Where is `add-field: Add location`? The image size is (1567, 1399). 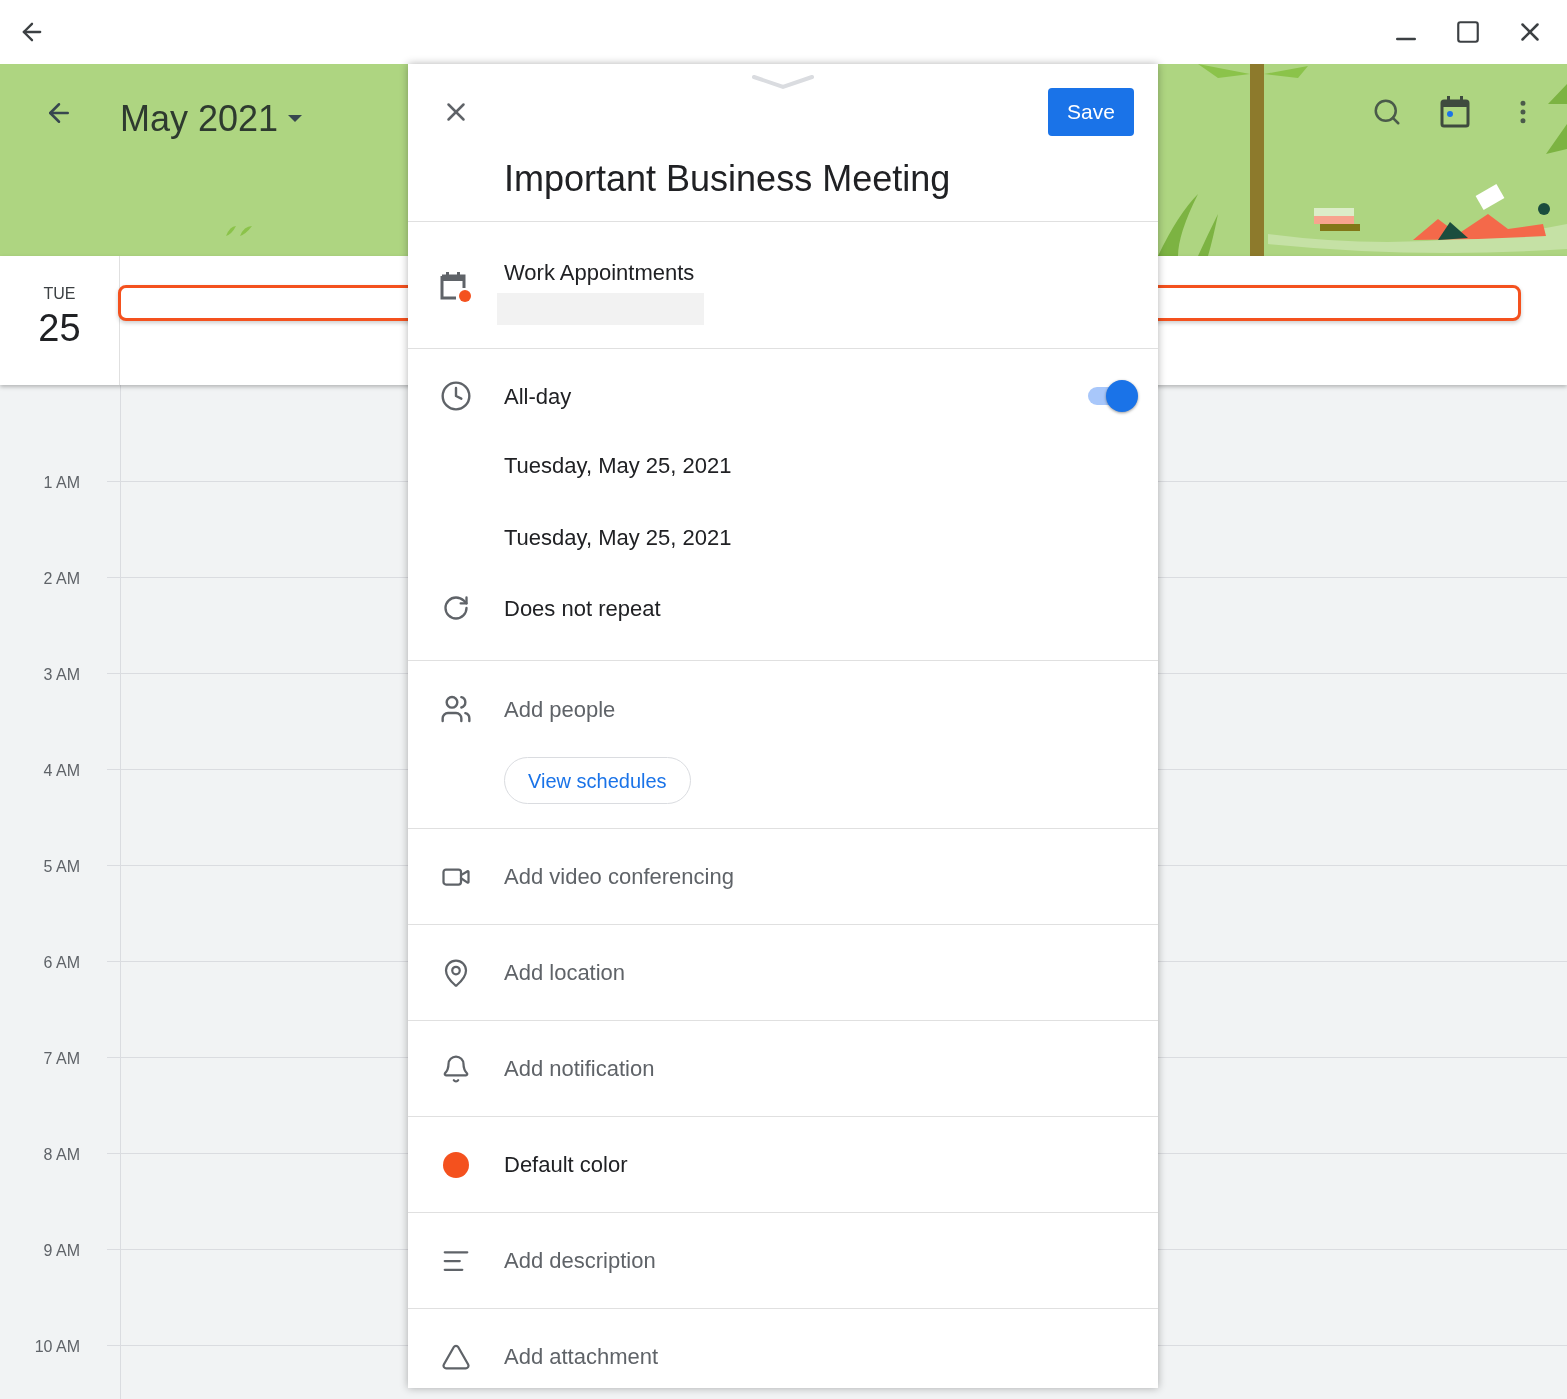
add-field: Add location is located at coordinates (565, 972).